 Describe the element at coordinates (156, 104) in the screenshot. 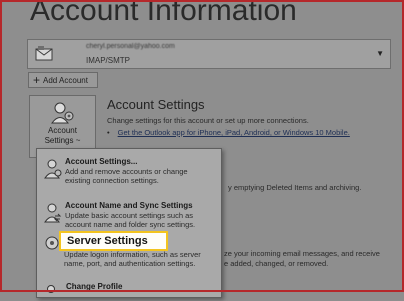

I see `section-title: Account Settings` at that location.